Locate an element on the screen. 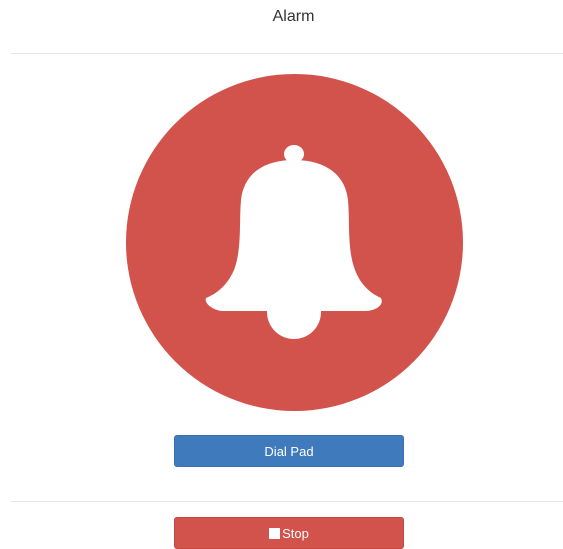  bell-icon is located at coordinates (293, 242).